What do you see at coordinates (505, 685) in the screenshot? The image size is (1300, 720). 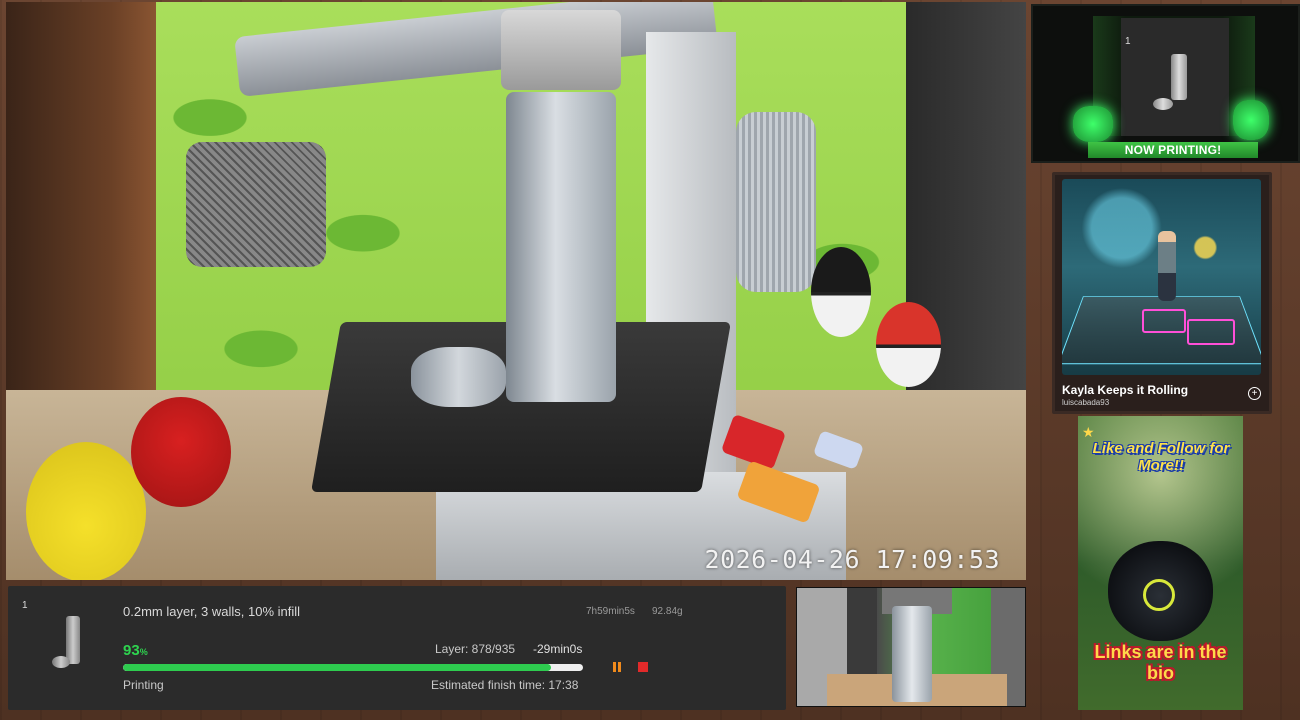 I see `estimated-finish-time: Estimated finish time: 17:38` at bounding box center [505, 685].